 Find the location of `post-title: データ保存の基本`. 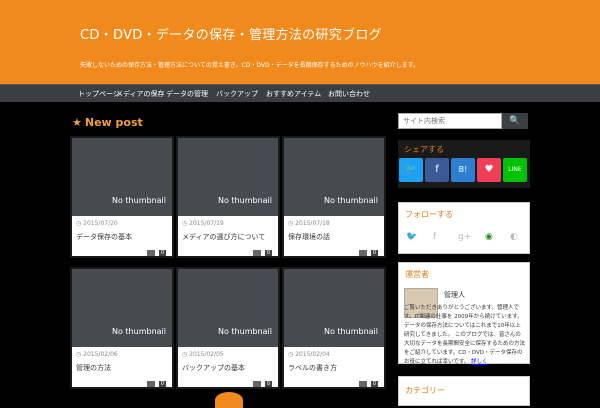

post-title: データ保存の基本 is located at coordinates (104, 237).